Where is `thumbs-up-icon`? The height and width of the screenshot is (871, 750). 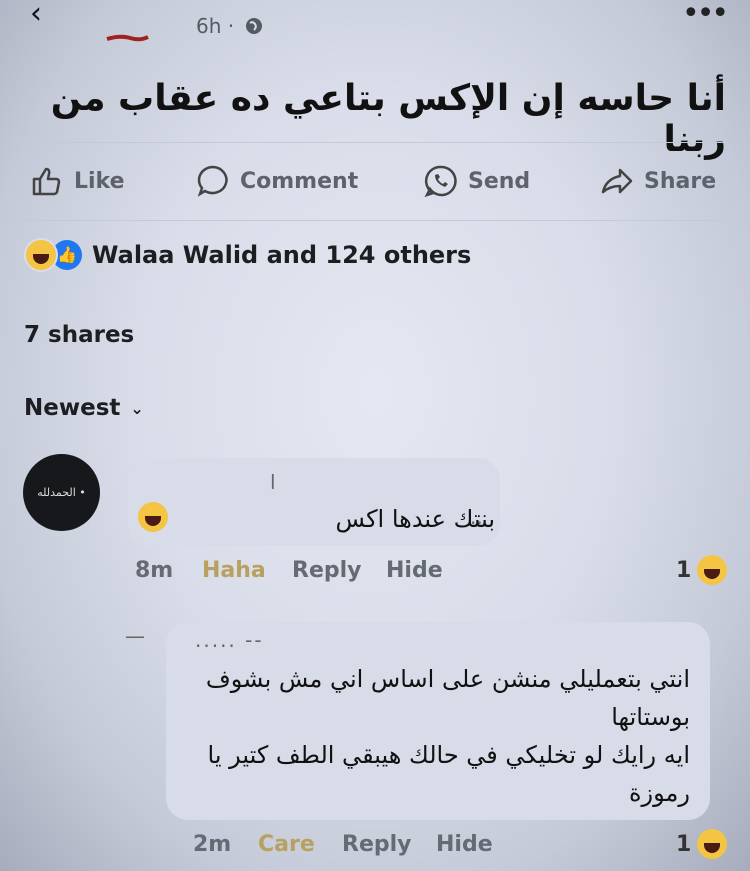
thumbs-up-icon is located at coordinates (46, 181).